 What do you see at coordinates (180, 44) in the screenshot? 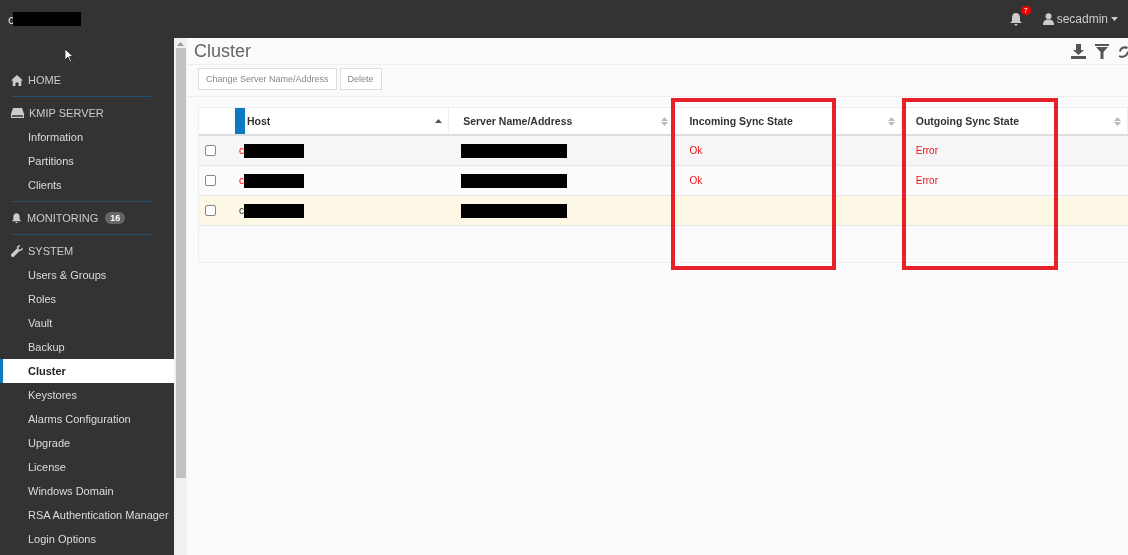
I see `scroll-up-icon` at bounding box center [180, 44].